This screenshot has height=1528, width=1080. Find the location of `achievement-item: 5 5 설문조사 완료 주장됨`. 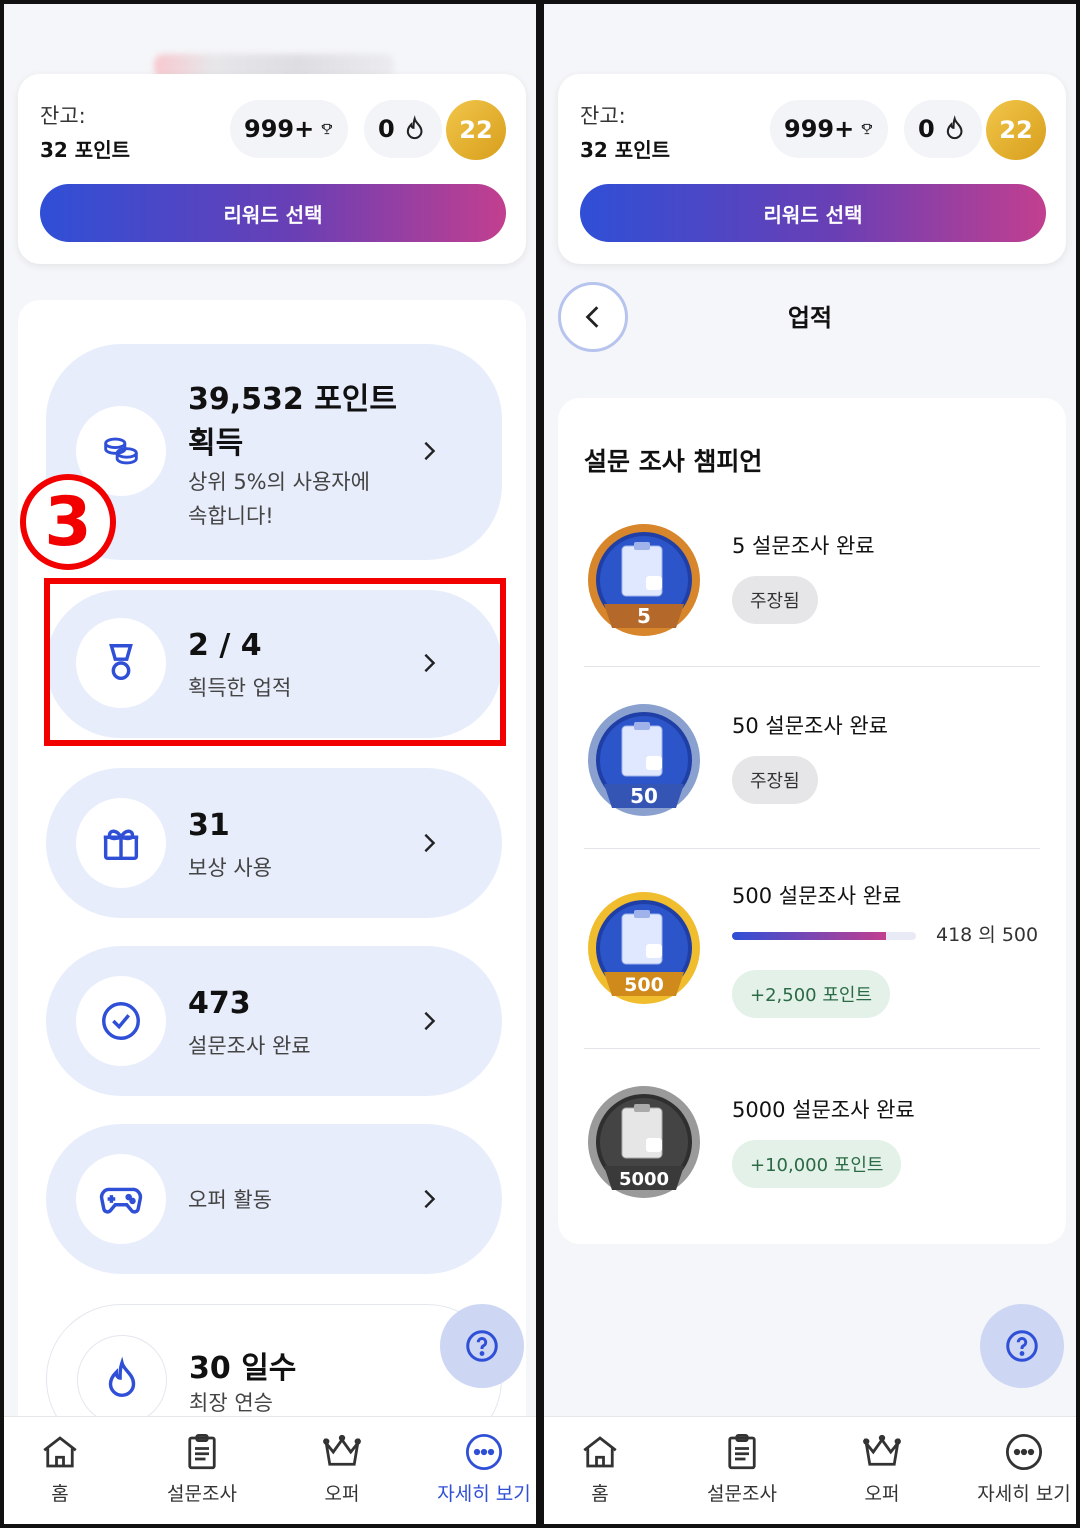

achievement-item: 5 5 설문조사 완료 주장됨 is located at coordinates (812, 588).